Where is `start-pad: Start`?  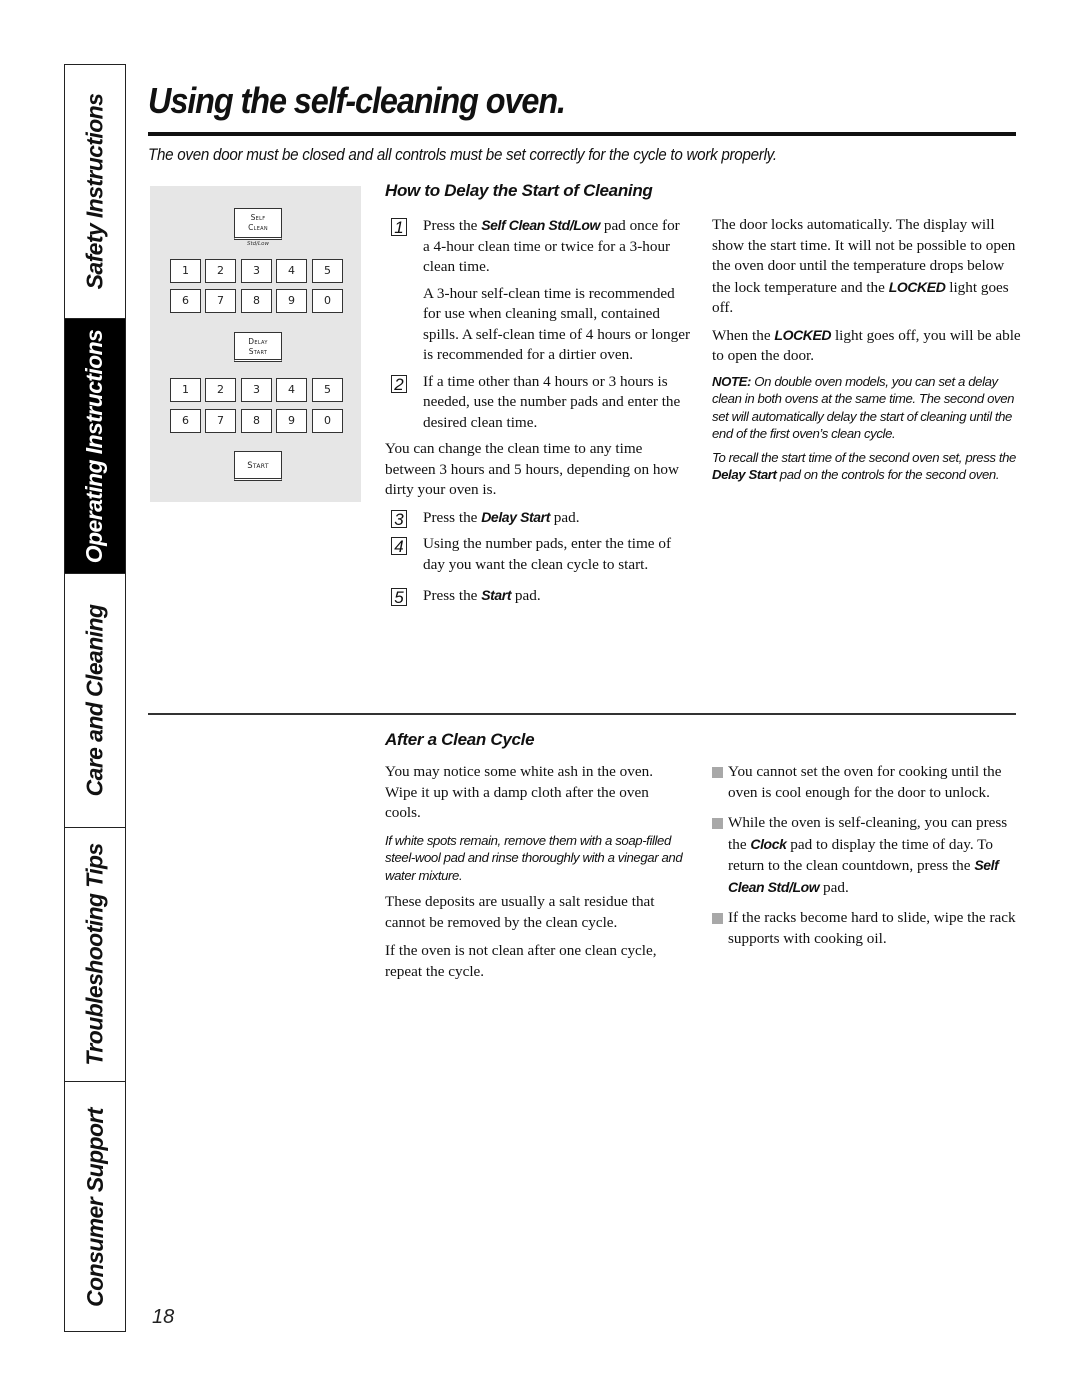
start-pad: Start is located at coordinates (258, 466).